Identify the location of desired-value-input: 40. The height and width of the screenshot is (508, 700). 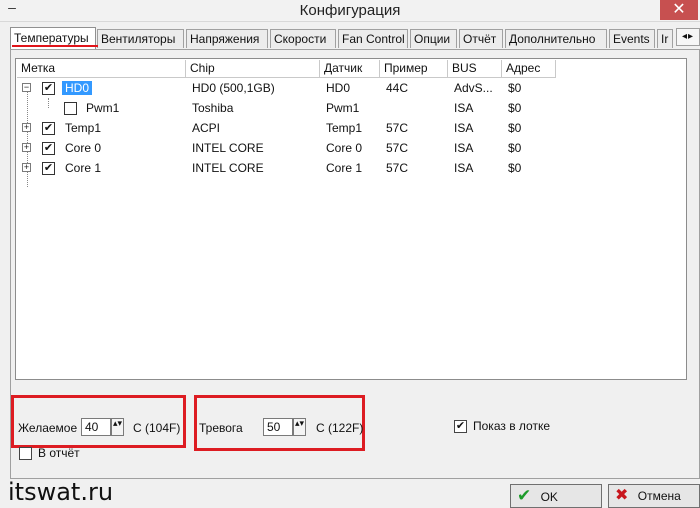
(96, 427).